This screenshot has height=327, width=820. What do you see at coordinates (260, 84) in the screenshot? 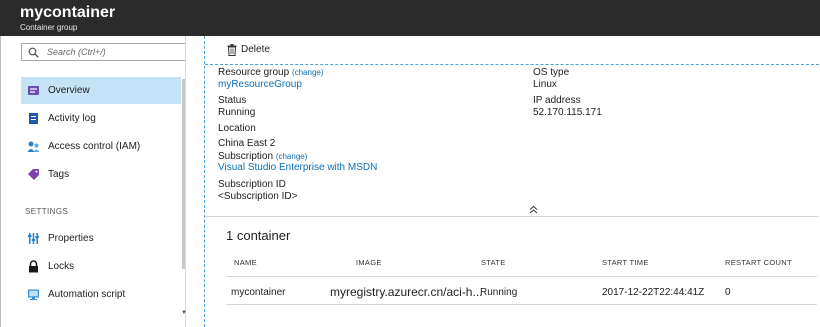
I see `resource-group-link: myResourceGroup` at bounding box center [260, 84].